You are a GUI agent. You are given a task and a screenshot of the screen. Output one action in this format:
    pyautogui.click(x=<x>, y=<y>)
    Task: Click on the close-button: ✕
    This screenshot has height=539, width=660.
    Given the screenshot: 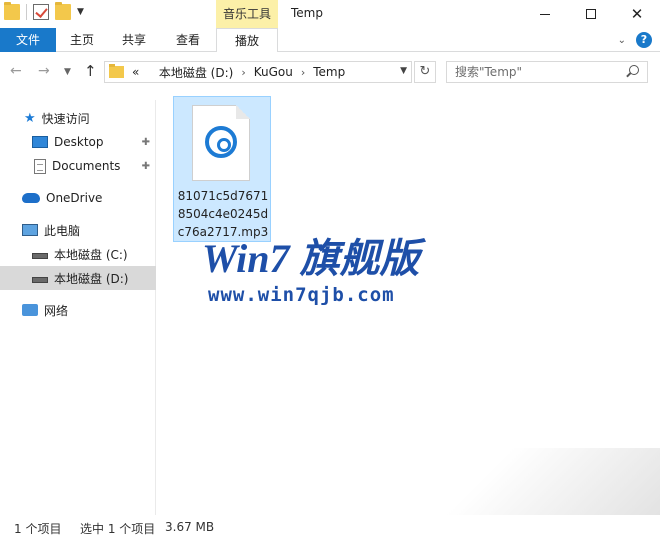 What is the action you would take?
    pyautogui.click(x=637, y=14)
    